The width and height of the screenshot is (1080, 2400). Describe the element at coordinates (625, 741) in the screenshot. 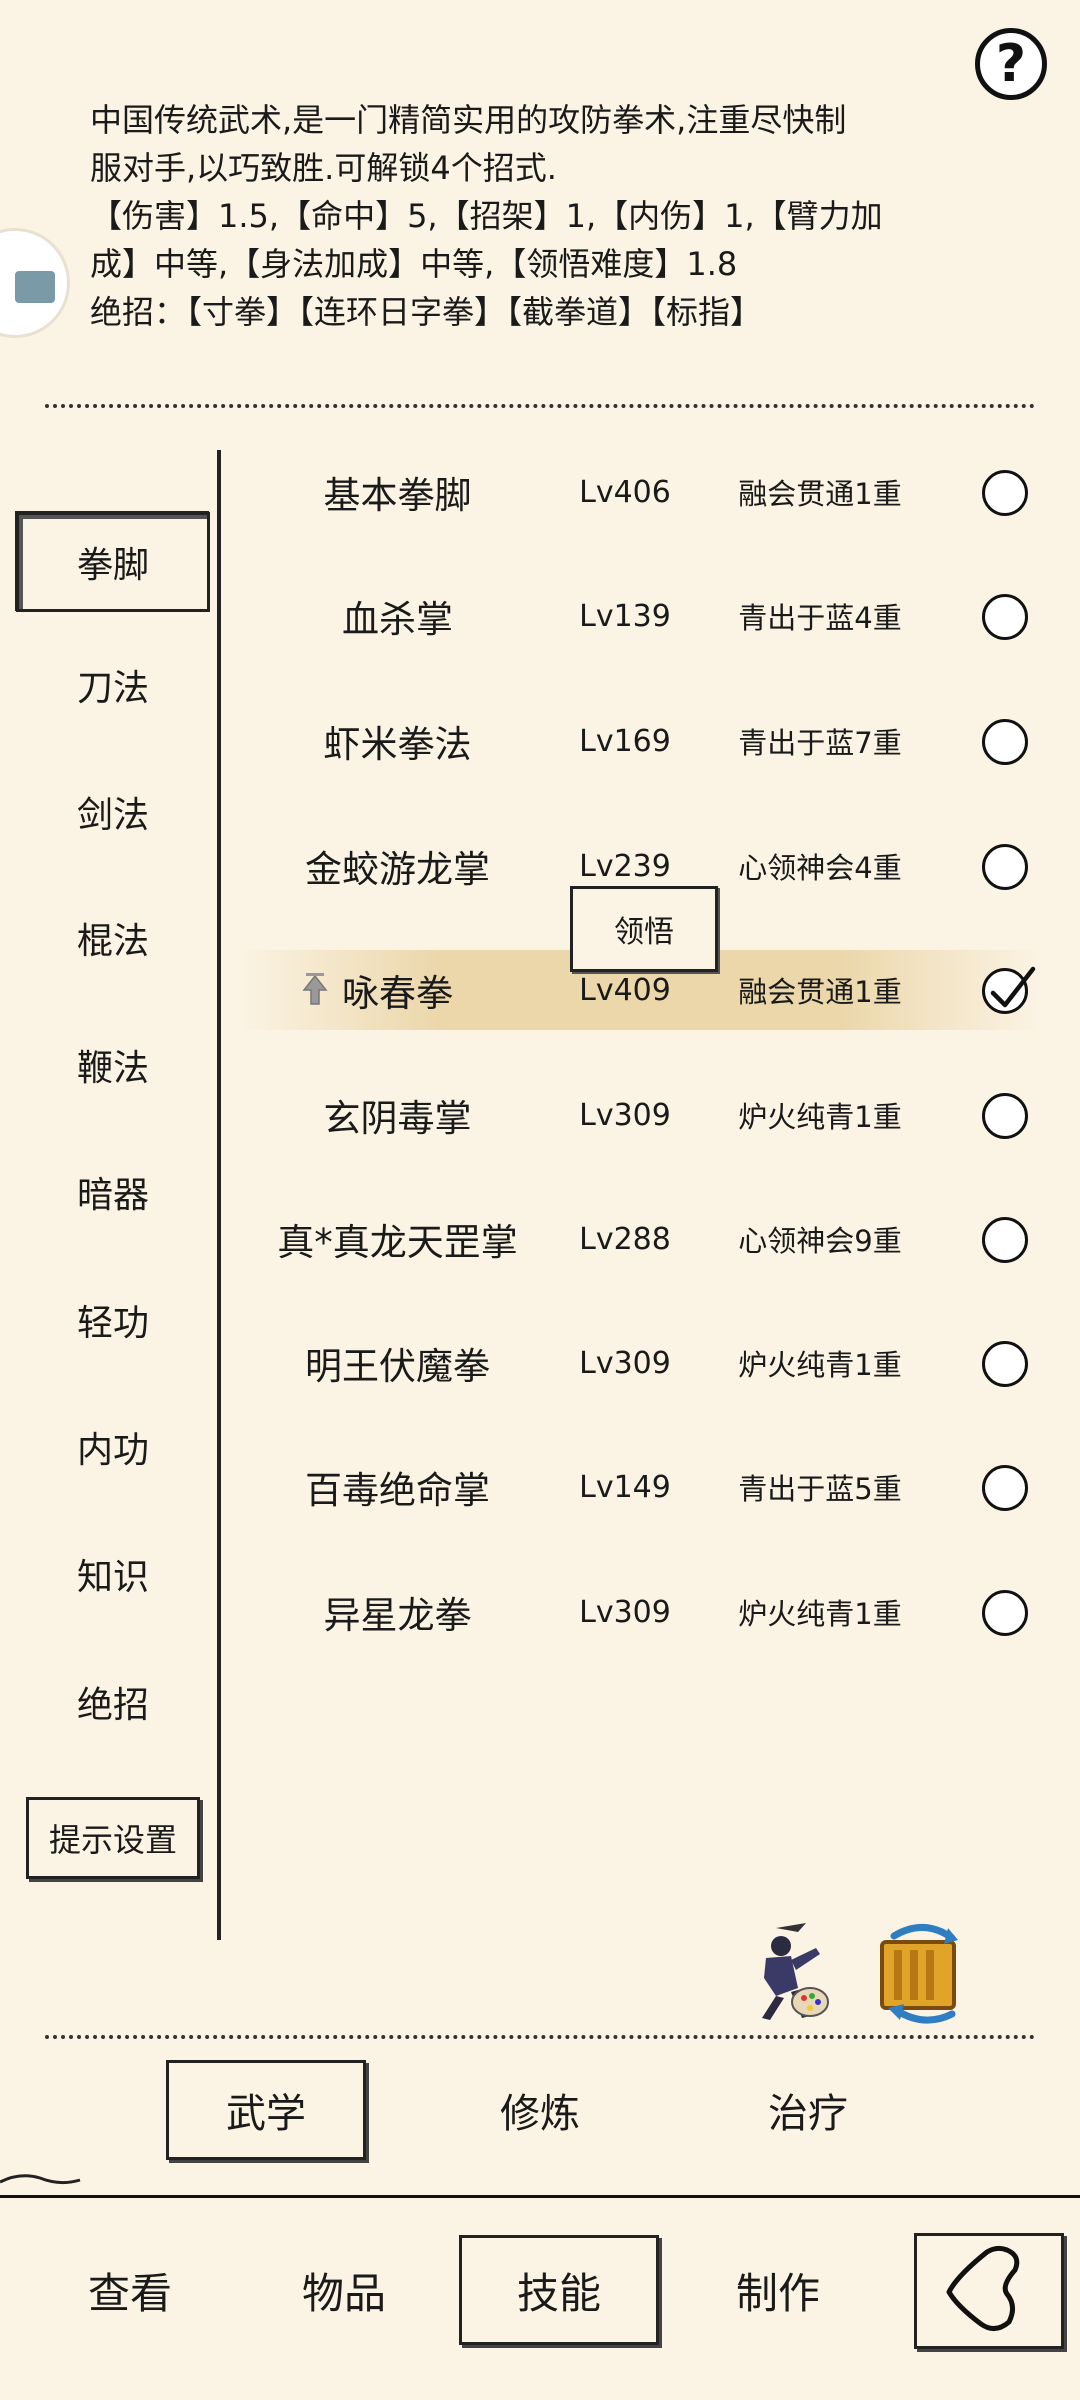

I see `skill-level: Lv169` at that location.